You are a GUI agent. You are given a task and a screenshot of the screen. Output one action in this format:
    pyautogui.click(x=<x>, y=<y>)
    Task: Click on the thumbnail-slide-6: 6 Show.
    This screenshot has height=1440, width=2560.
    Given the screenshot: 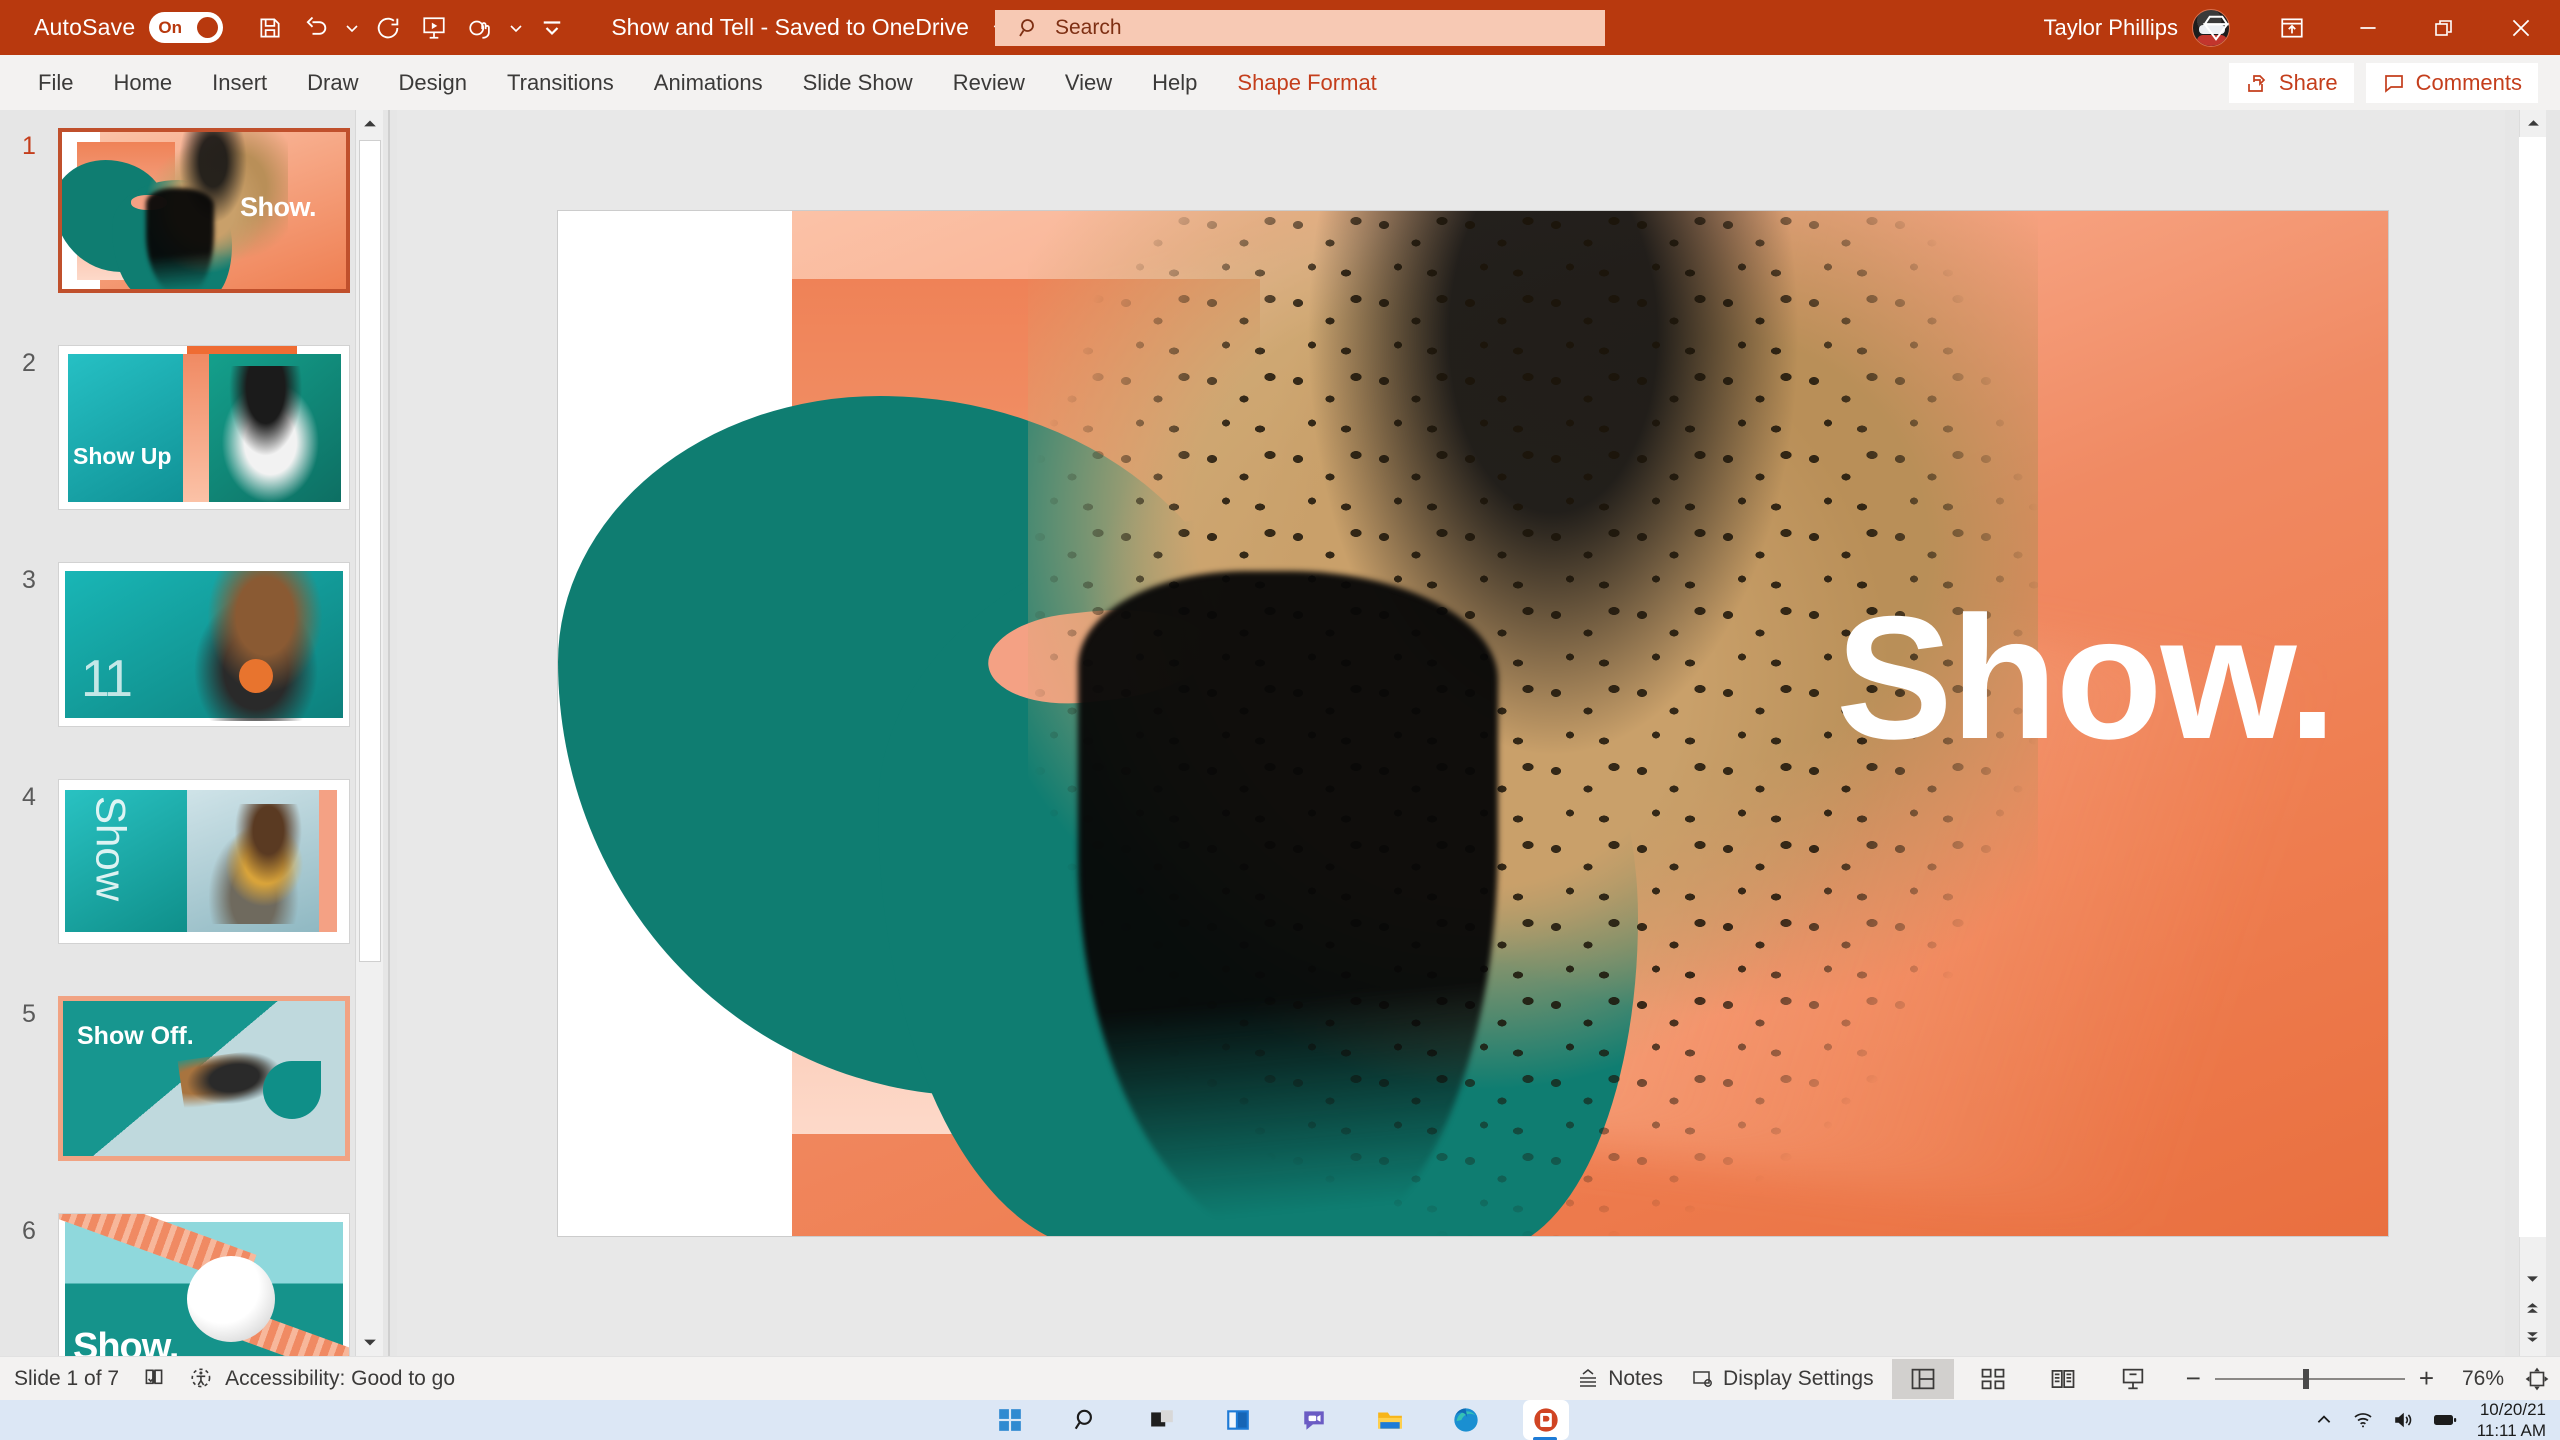 What is the action you would take?
    pyautogui.click(x=191, y=1284)
    